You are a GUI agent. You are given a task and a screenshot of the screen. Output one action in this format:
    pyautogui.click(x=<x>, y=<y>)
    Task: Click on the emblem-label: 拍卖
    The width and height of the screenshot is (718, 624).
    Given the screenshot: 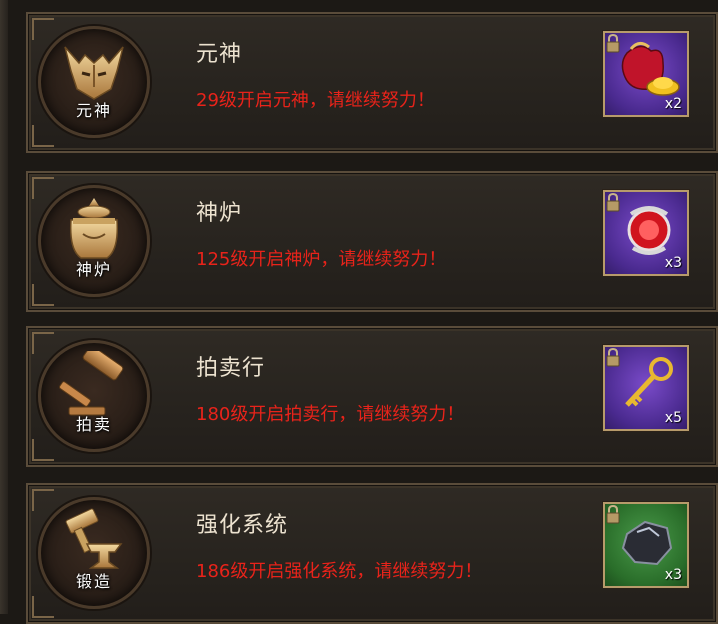 What is the action you would take?
    pyautogui.click(x=93, y=424)
    